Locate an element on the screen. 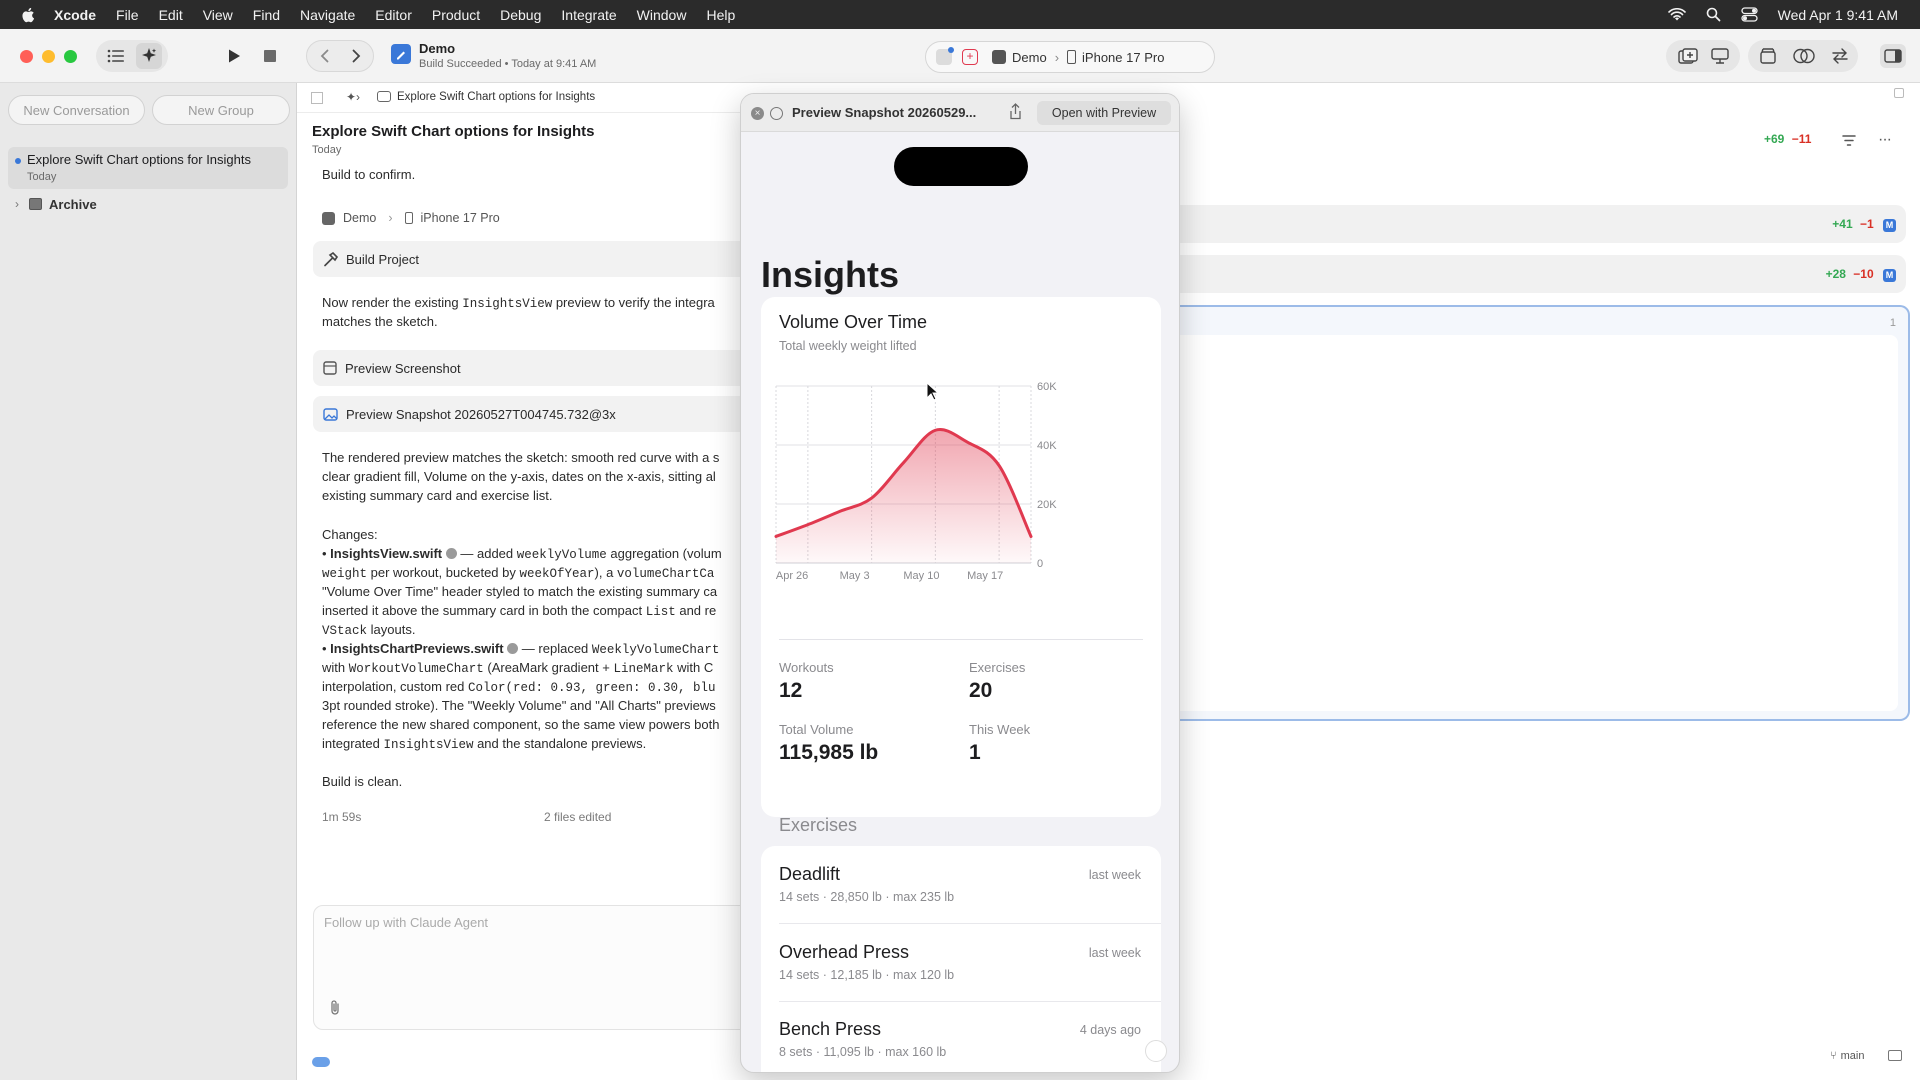  live-text-icon is located at coordinates (1156, 1051).